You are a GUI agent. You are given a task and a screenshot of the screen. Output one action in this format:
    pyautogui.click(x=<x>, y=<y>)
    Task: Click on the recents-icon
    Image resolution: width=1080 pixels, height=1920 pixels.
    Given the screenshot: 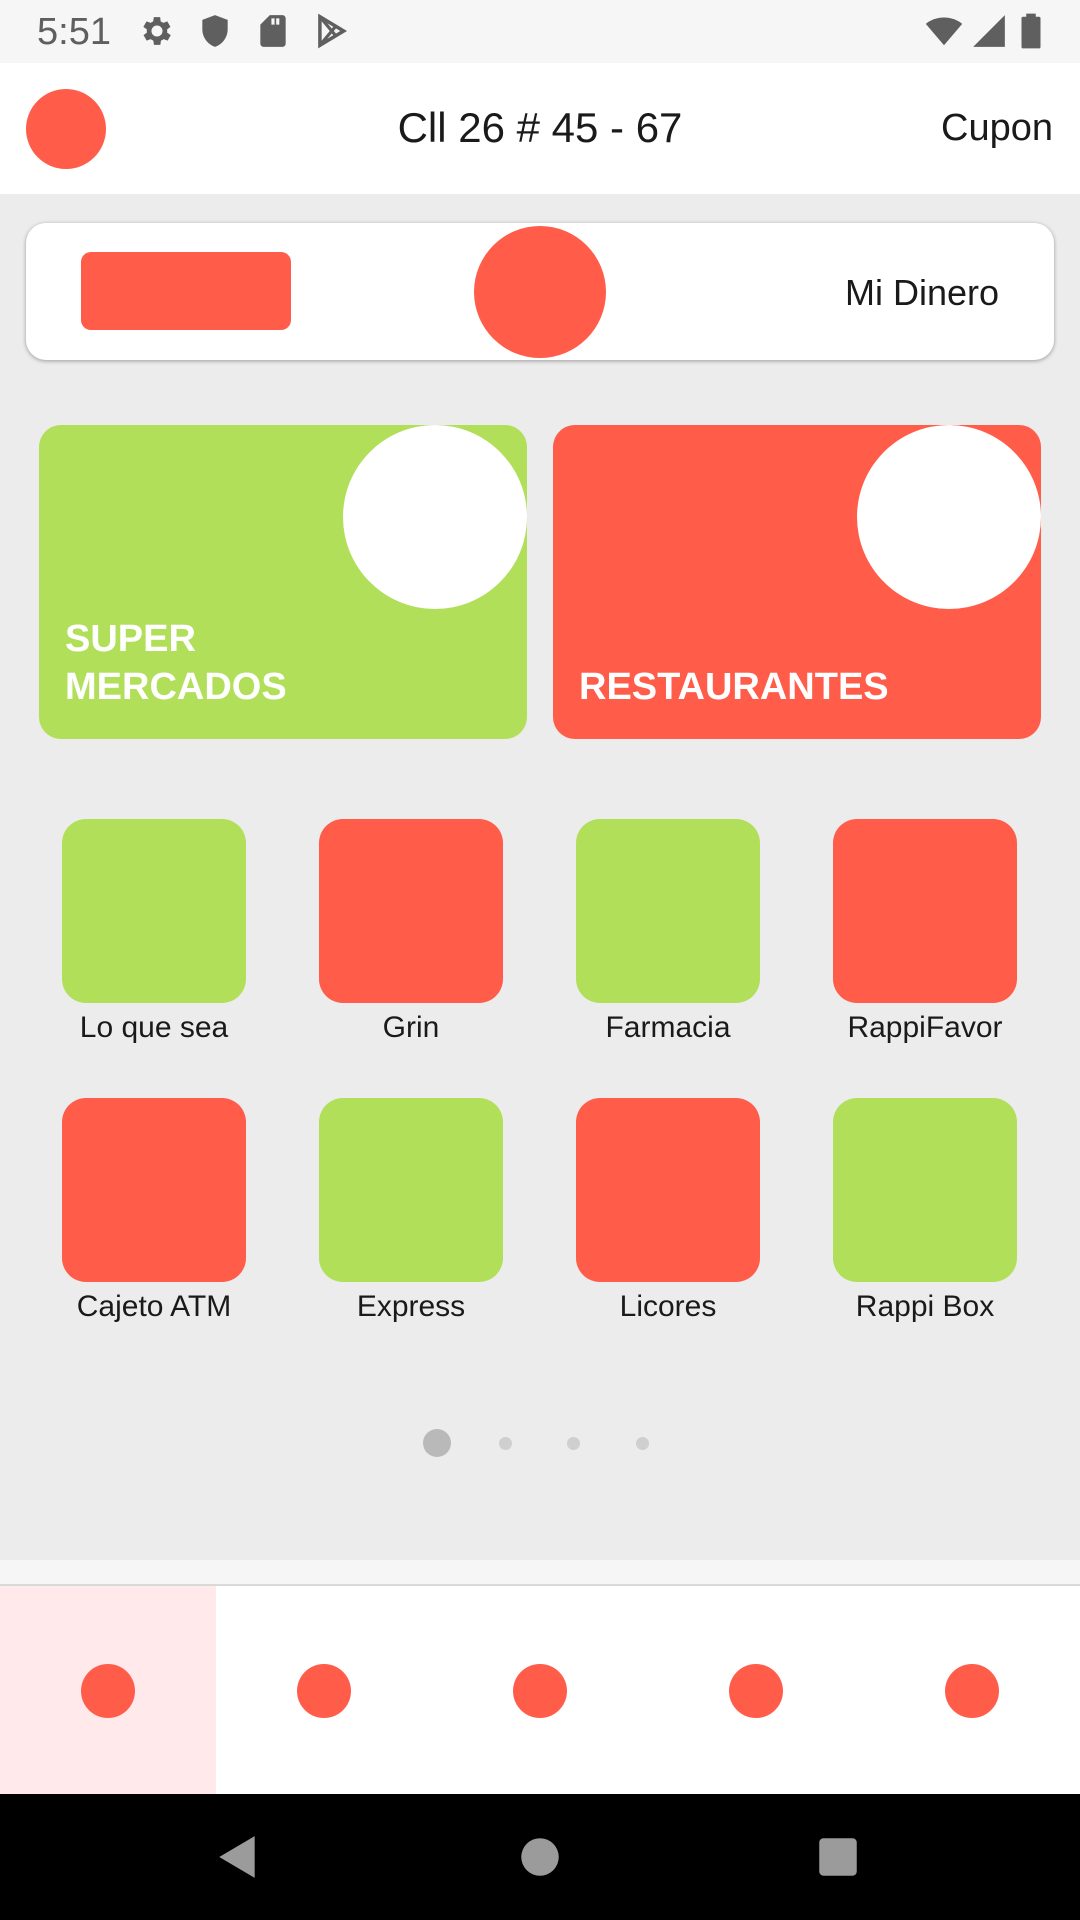 What is the action you would take?
    pyautogui.click(x=838, y=1857)
    